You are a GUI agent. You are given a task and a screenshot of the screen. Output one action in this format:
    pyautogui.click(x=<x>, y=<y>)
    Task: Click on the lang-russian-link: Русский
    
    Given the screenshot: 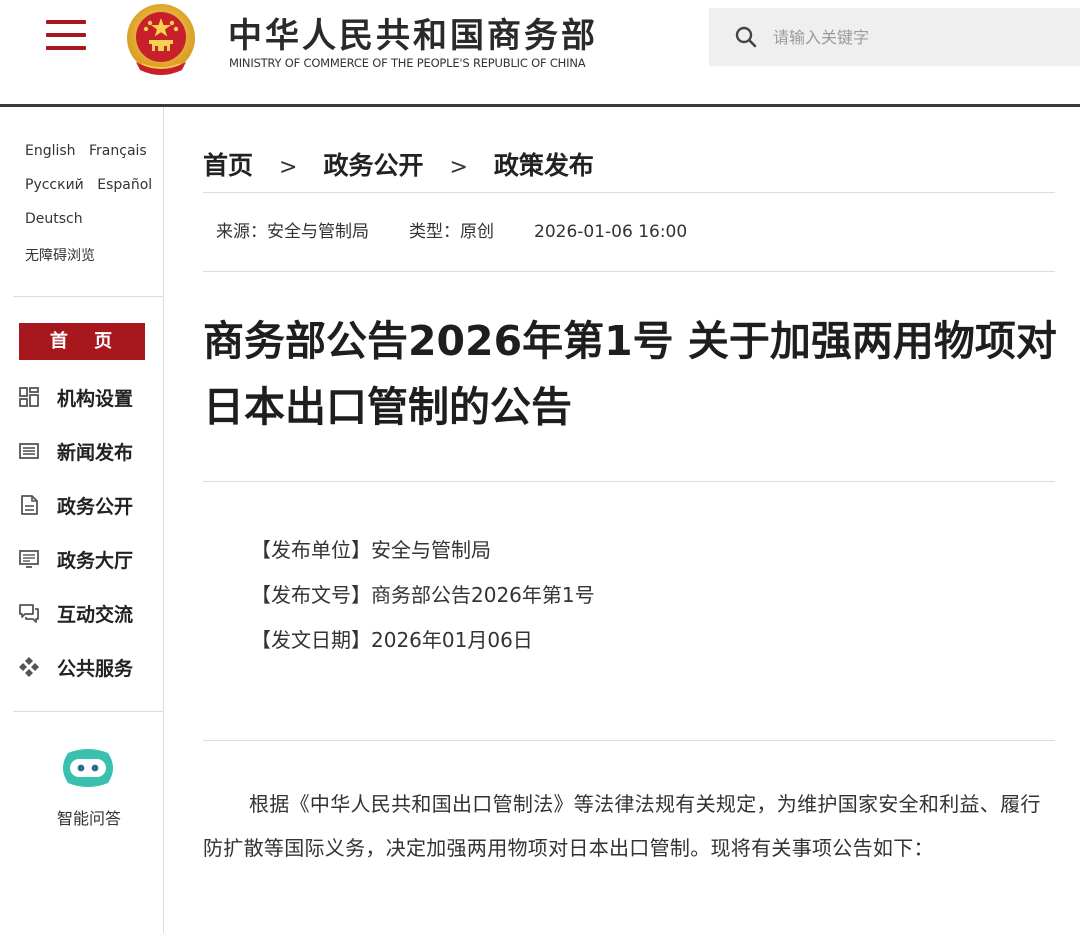 What is the action you would take?
    pyautogui.click(x=54, y=185)
    